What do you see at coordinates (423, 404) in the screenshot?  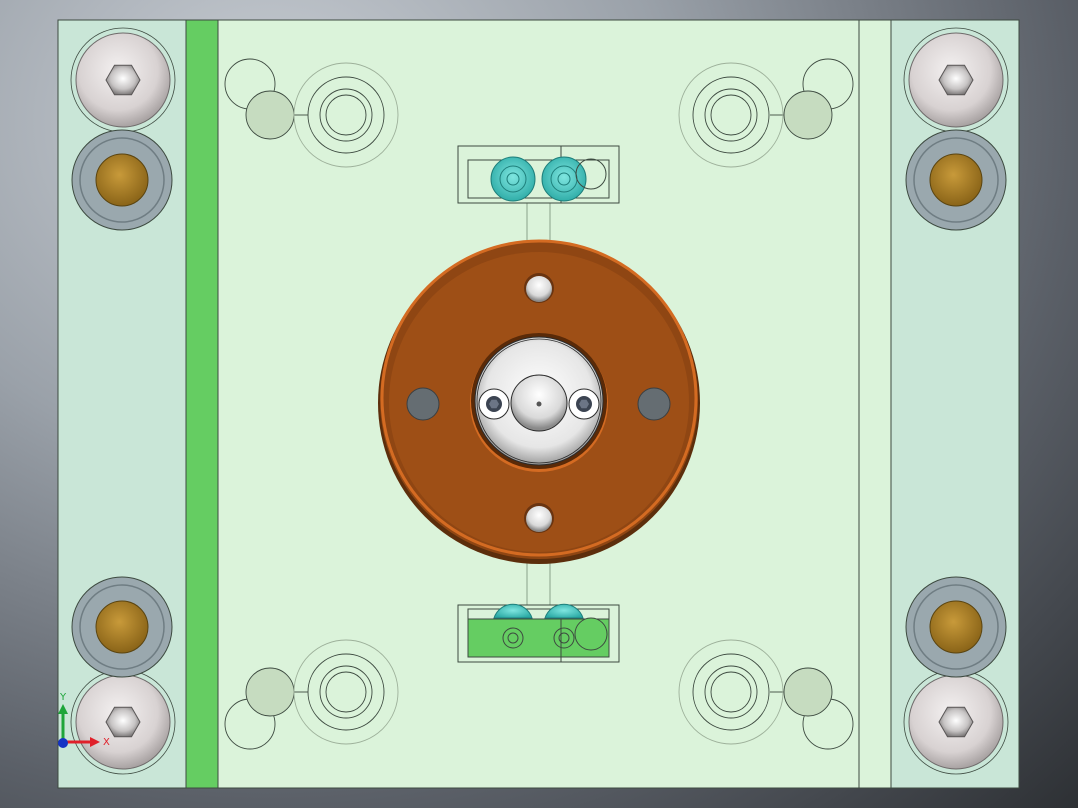 I see `flange-hole-left` at bounding box center [423, 404].